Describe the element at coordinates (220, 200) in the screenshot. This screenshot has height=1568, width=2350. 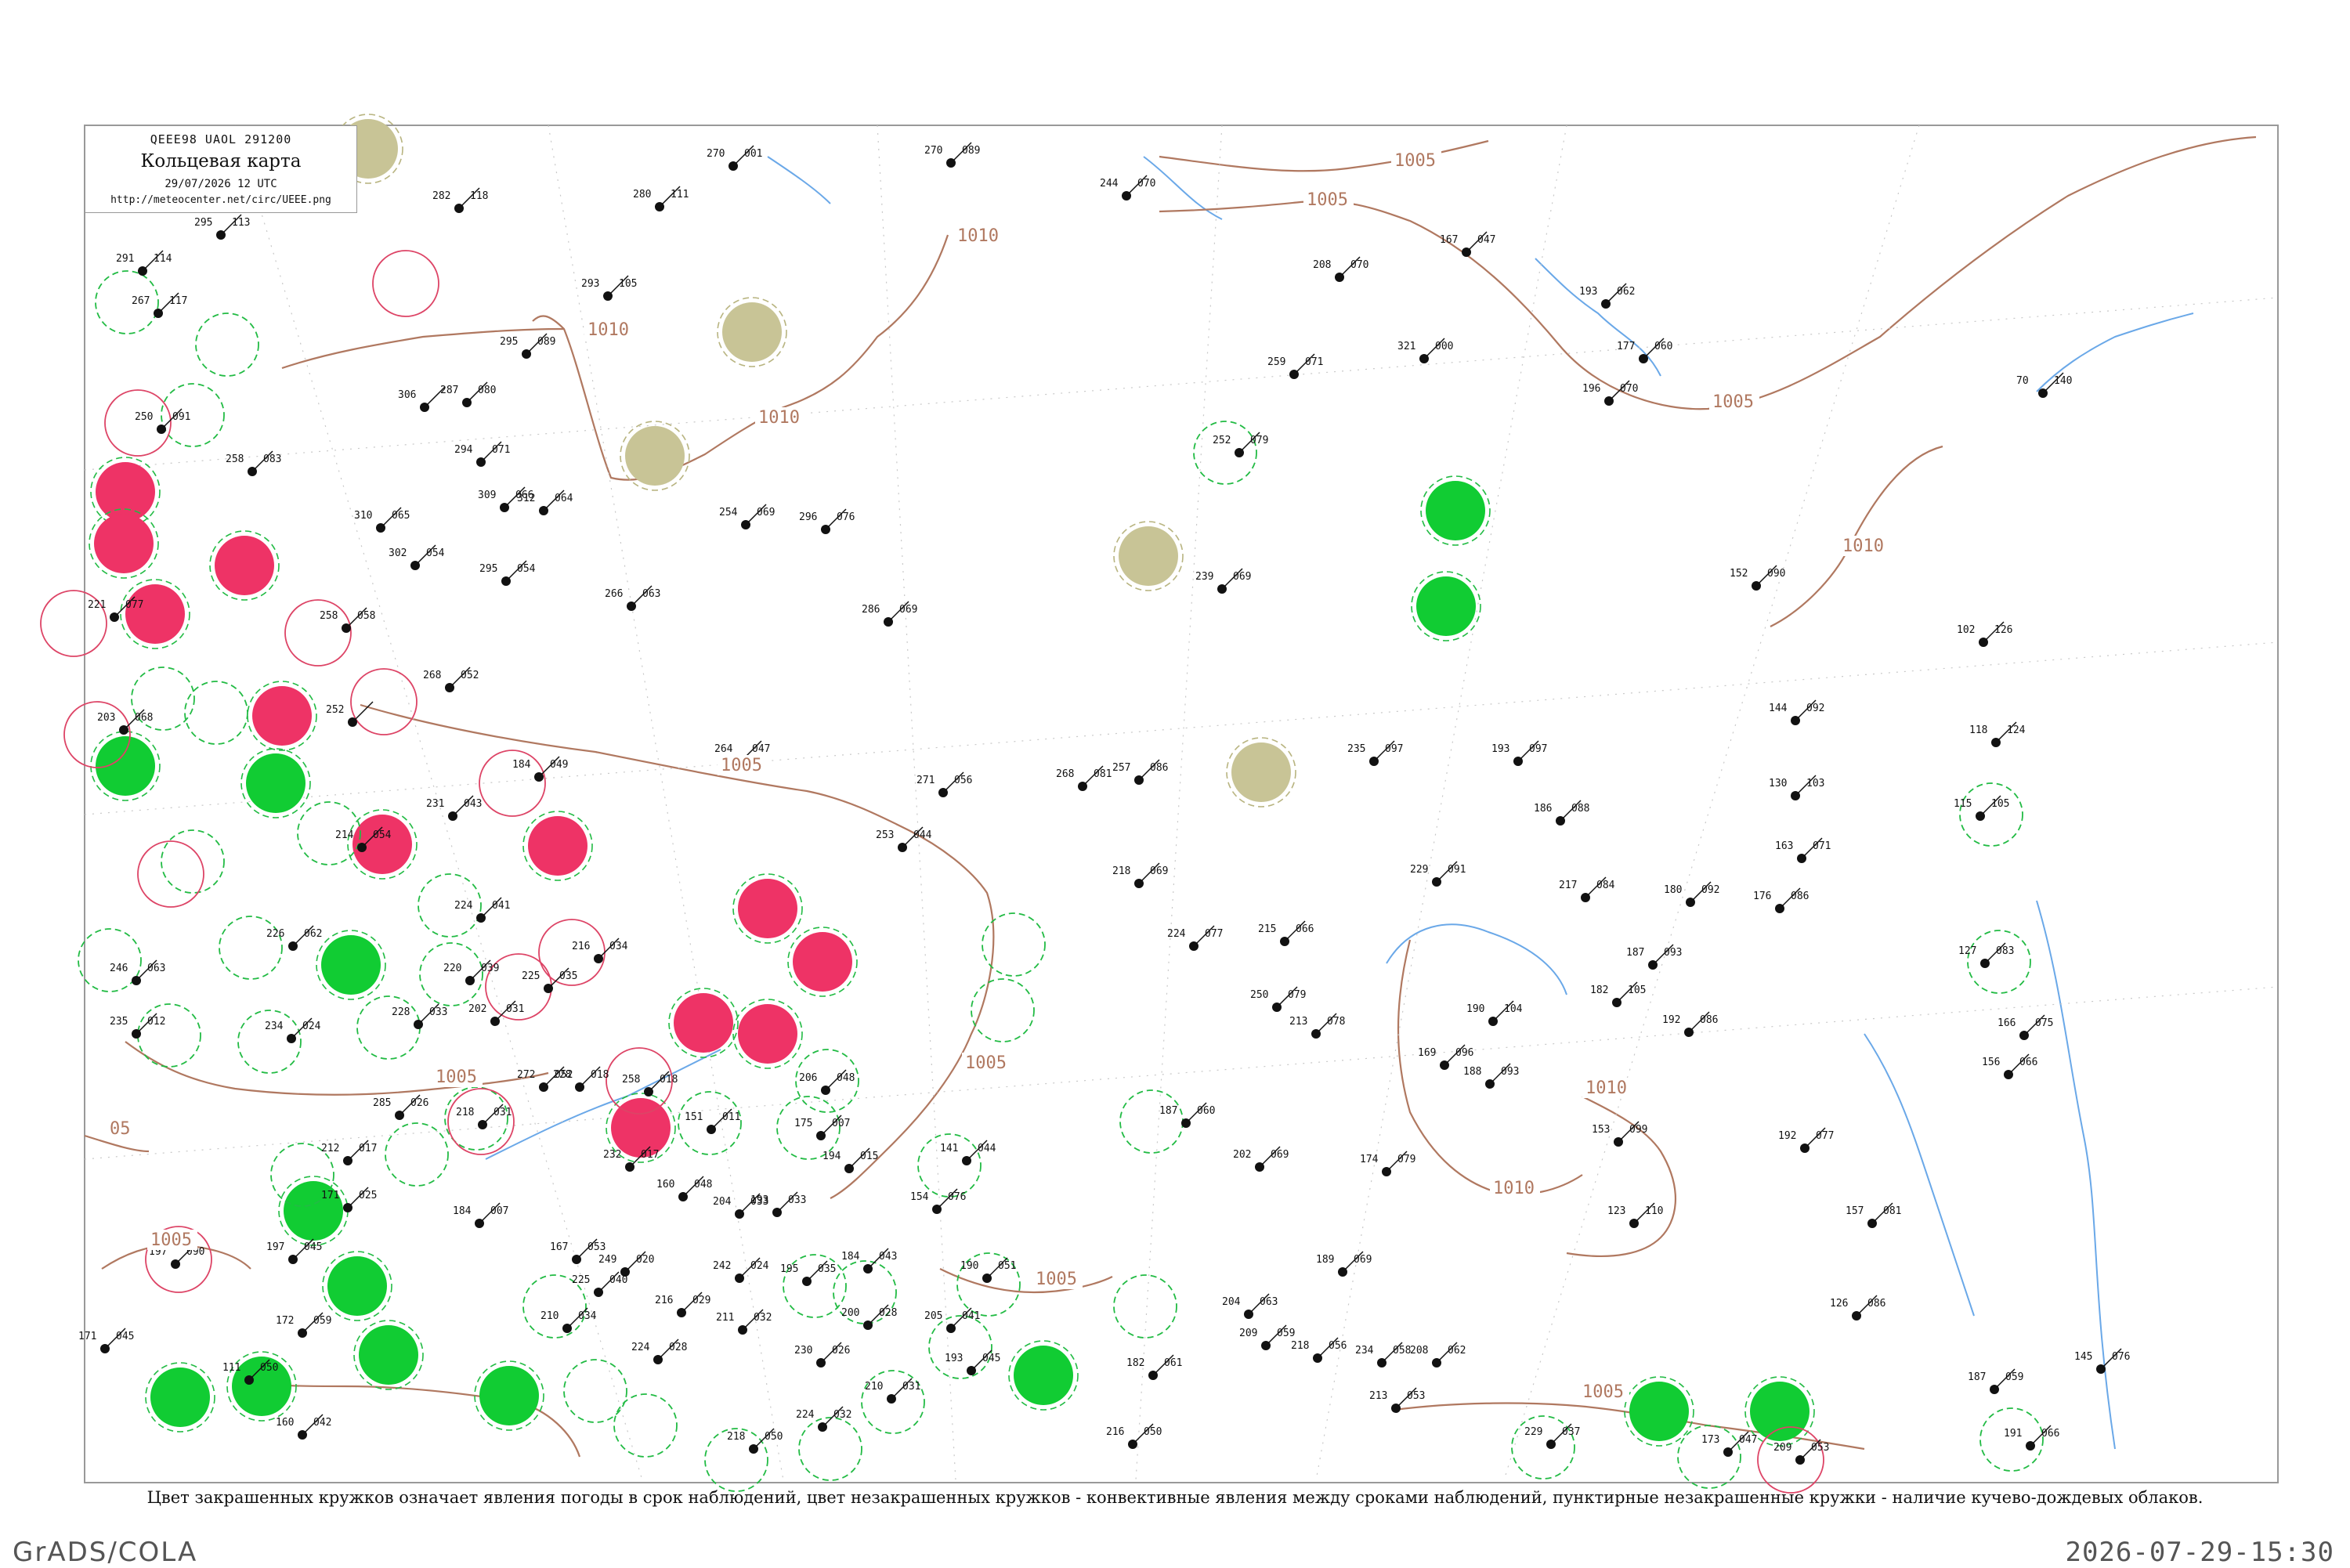
I see `map-source-url: http://meteocenter.net/circ/UEEE.png` at that location.